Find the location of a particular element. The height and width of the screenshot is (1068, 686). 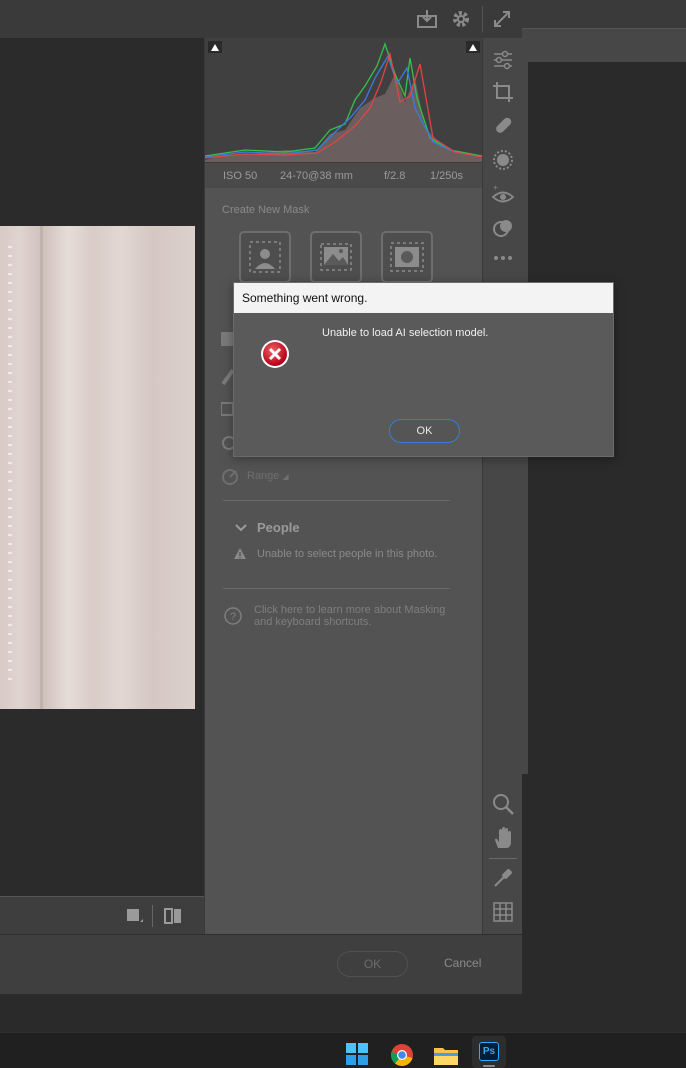

create-new-mask-label: Create New Mask is located at coordinates (266, 210).